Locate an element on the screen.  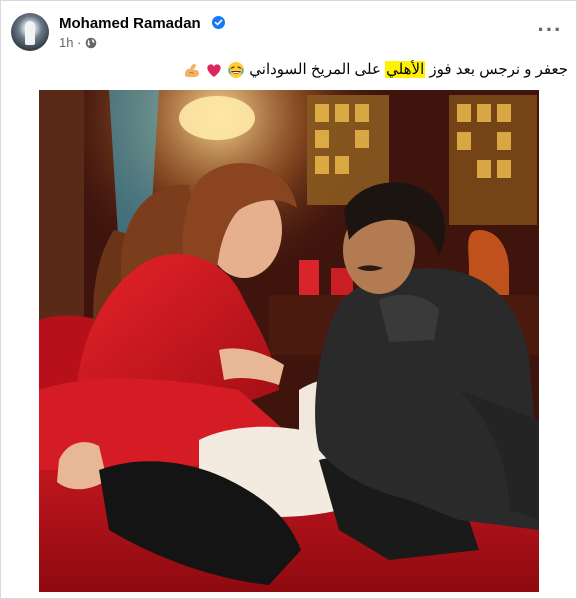
avatar-figure is located at coordinates (30, 33).